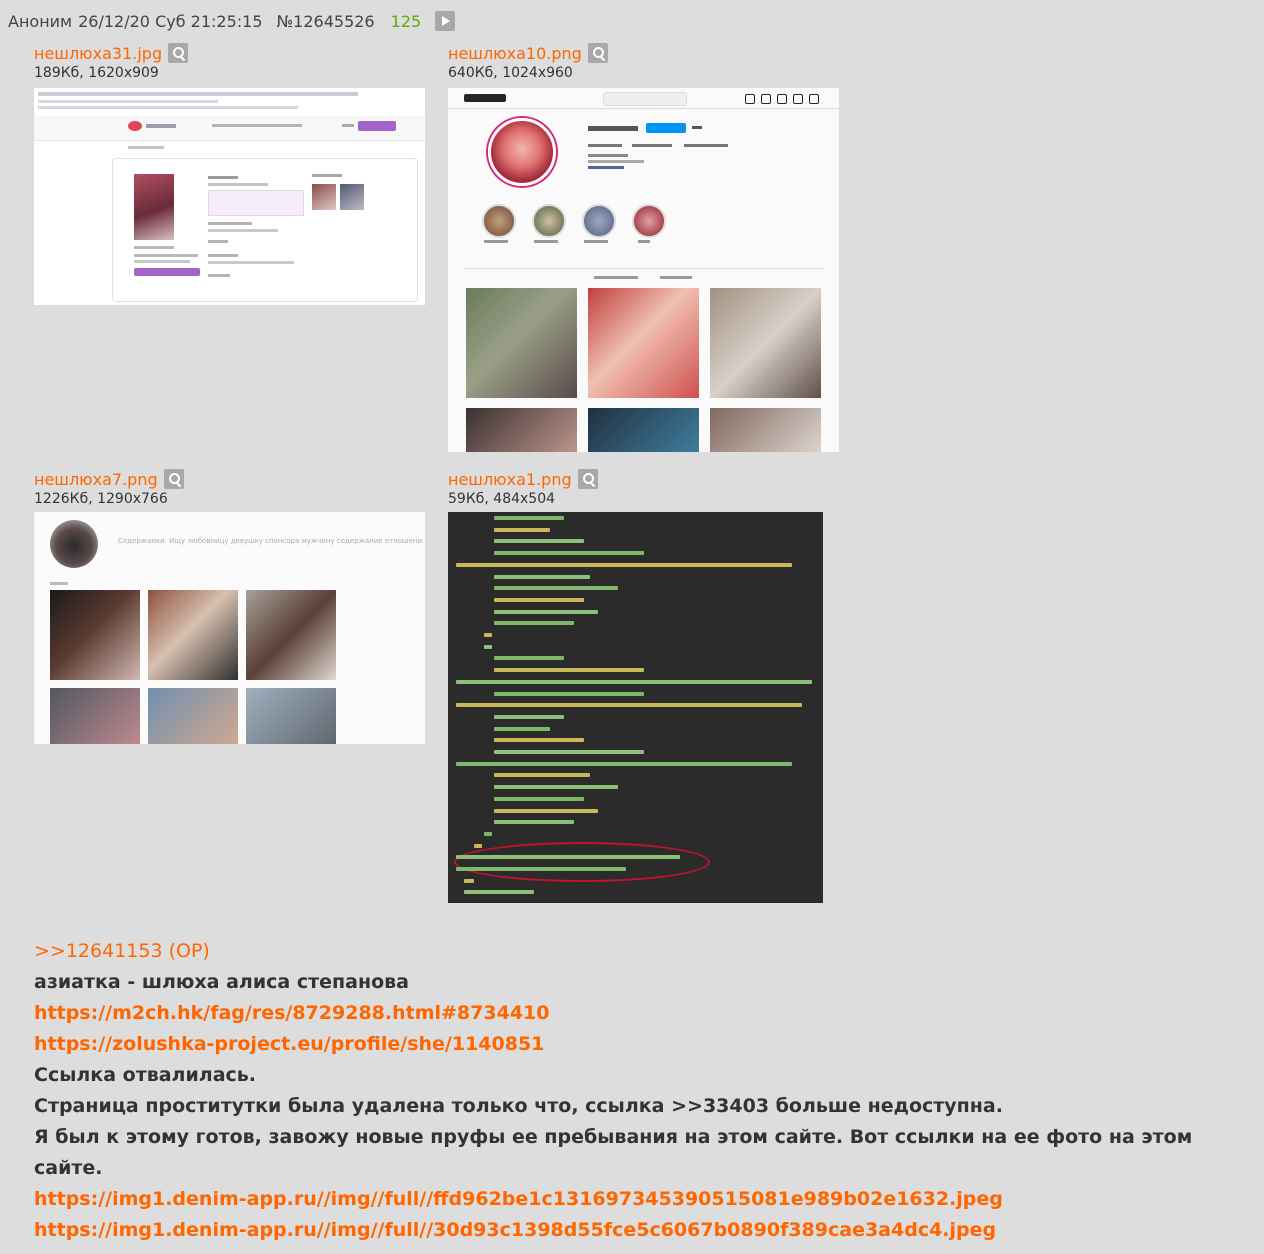  What do you see at coordinates (96, 73) in the screenshot?
I see `file-meta: 189Кб, 1620x909` at bounding box center [96, 73].